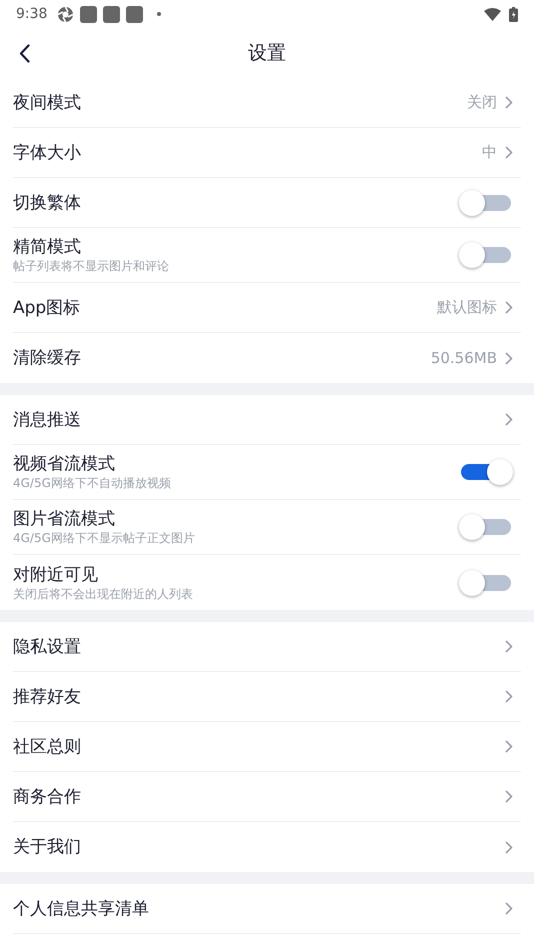  What do you see at coordinates (24, 53) in the screenshot?
I see `back-icon` at bounding box center [24, 53].